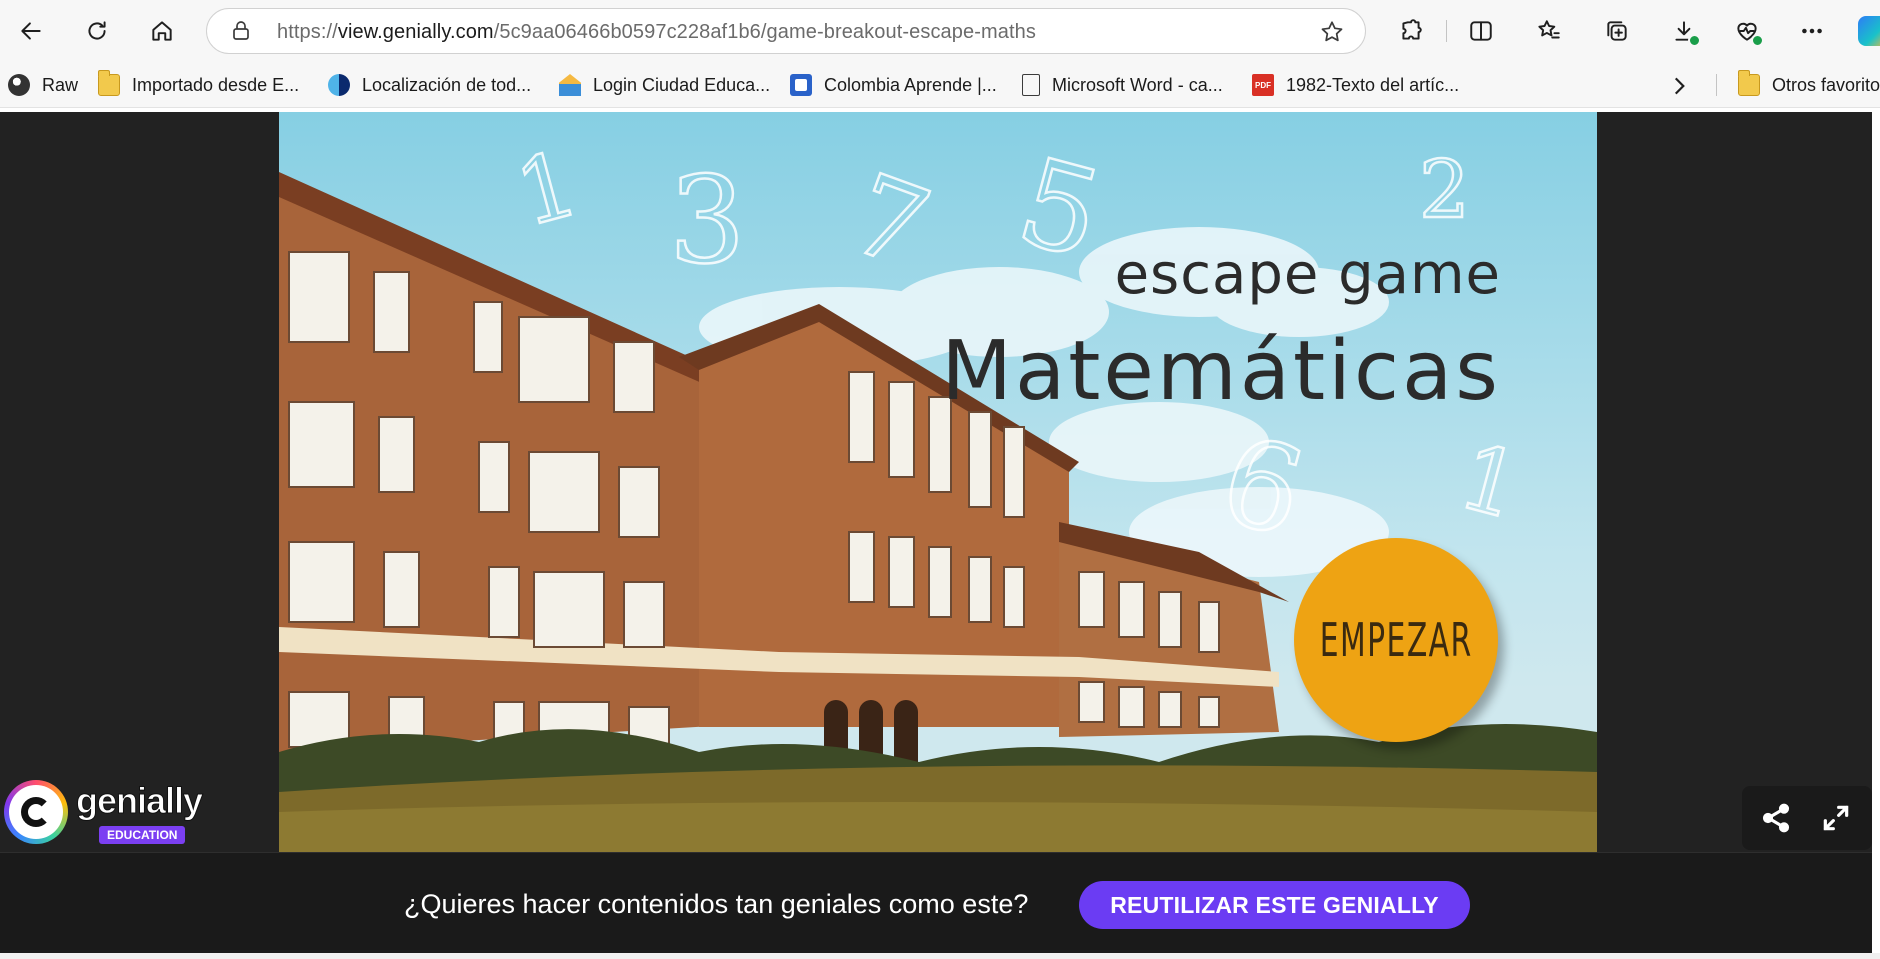  What do you see at coordinates (1332, 32) in the screenshot?
I see `favorite-star-icon` at bounding box center [1332, 32].